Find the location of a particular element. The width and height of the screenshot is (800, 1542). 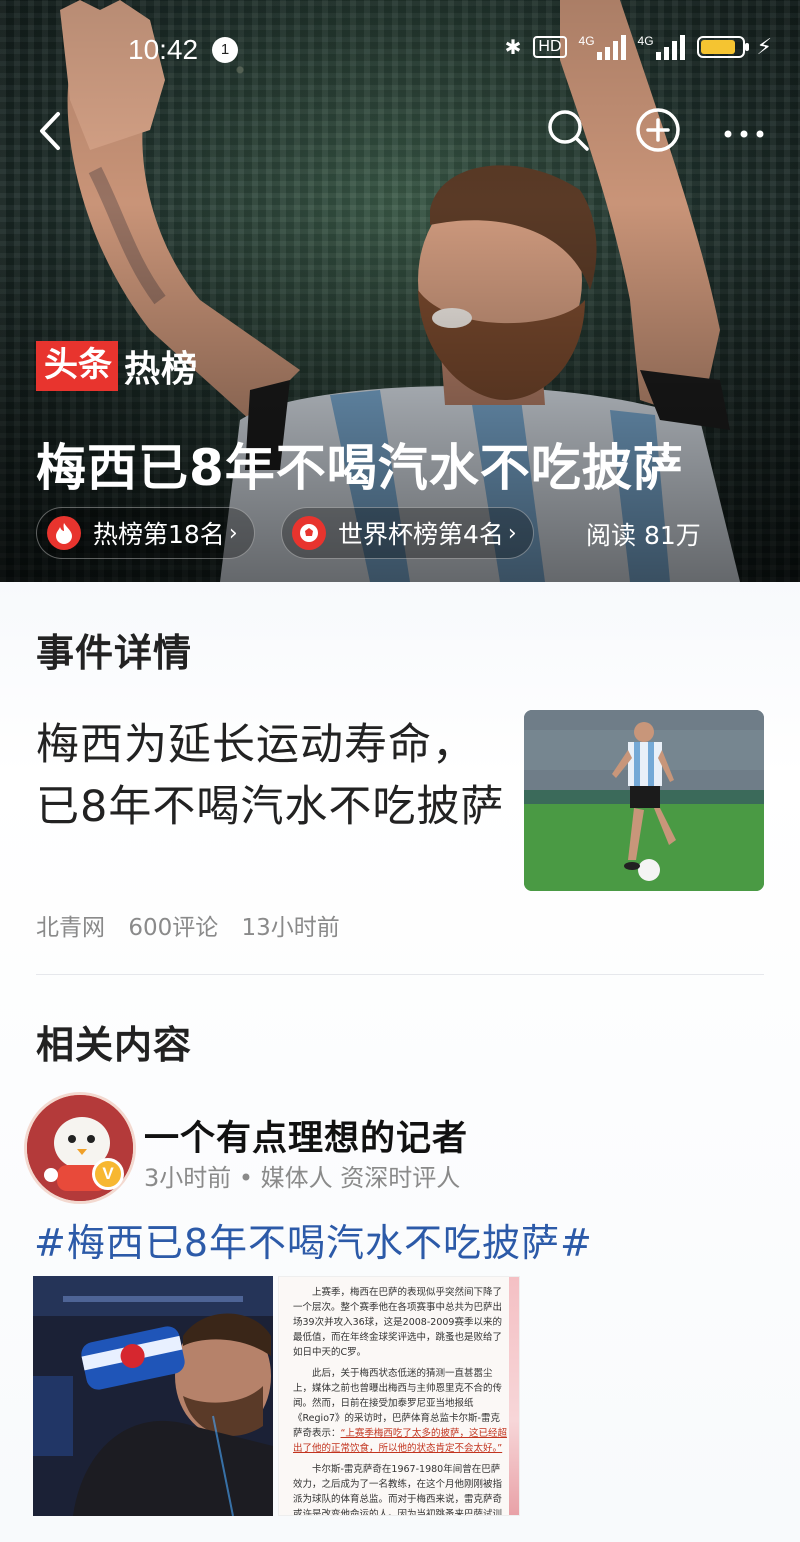

event-thumbnail is located at coordinates (644, 800).